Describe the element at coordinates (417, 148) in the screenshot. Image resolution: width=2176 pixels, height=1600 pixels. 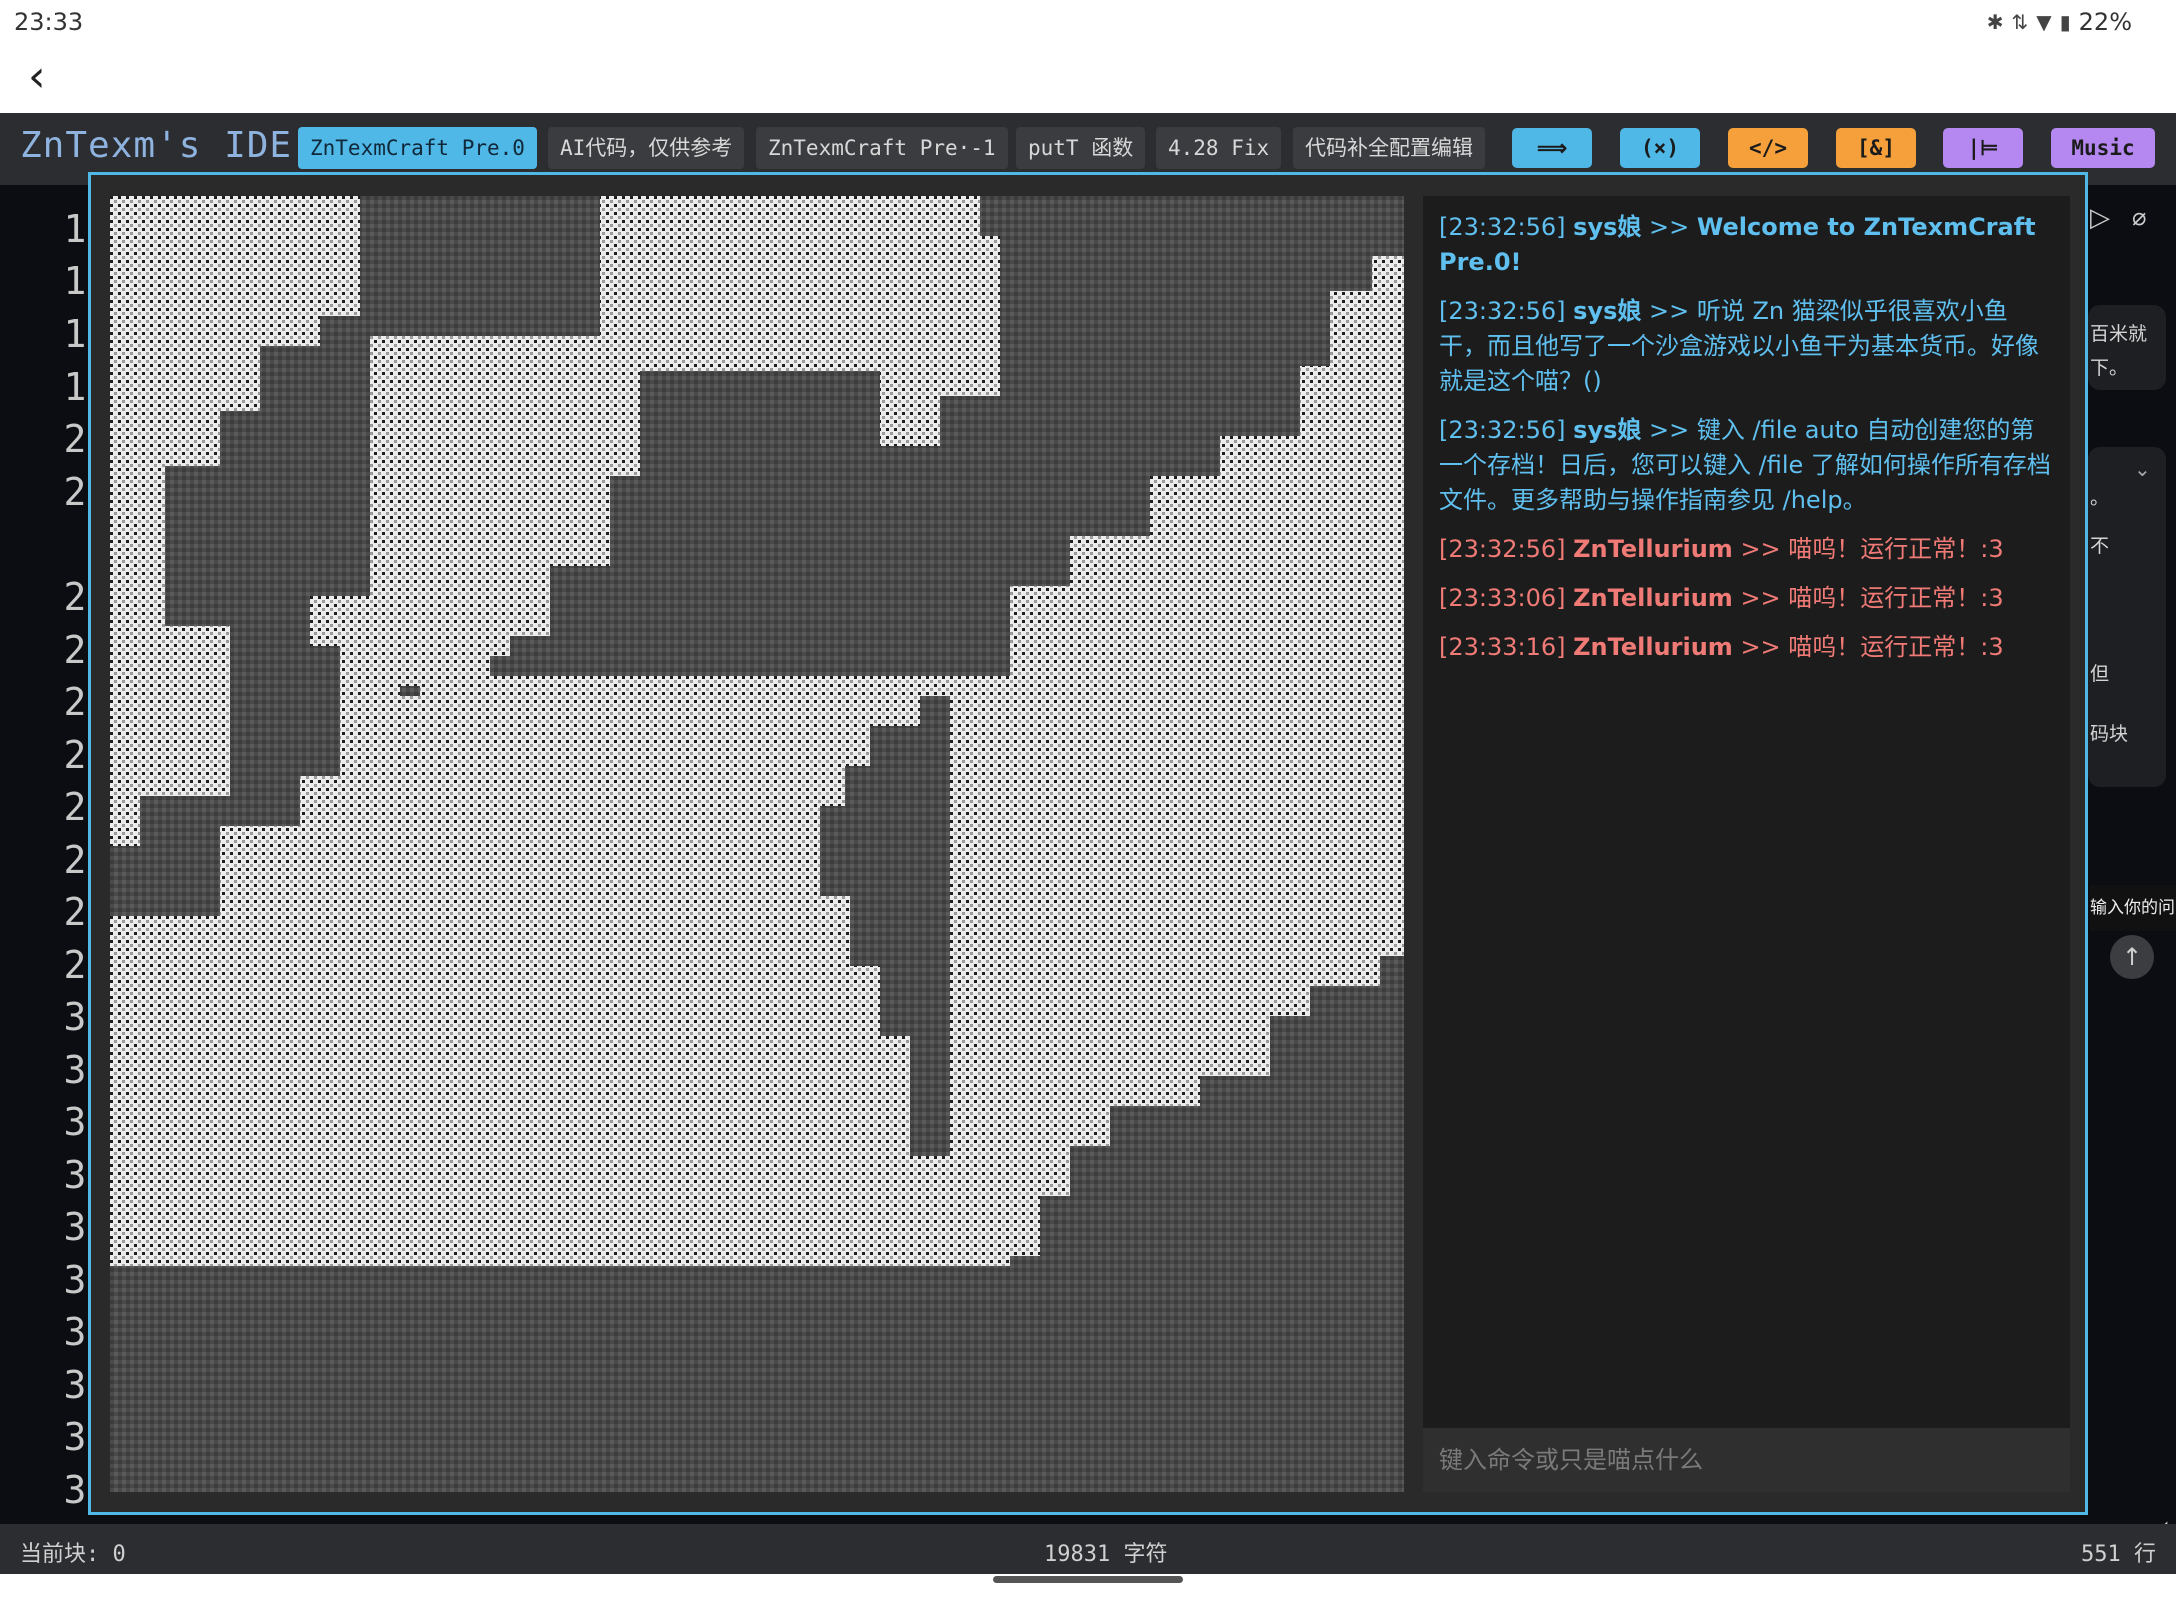
I see `tab-zntexmcraft-pre0: ZnTexmCraft Pre.0` at that location.